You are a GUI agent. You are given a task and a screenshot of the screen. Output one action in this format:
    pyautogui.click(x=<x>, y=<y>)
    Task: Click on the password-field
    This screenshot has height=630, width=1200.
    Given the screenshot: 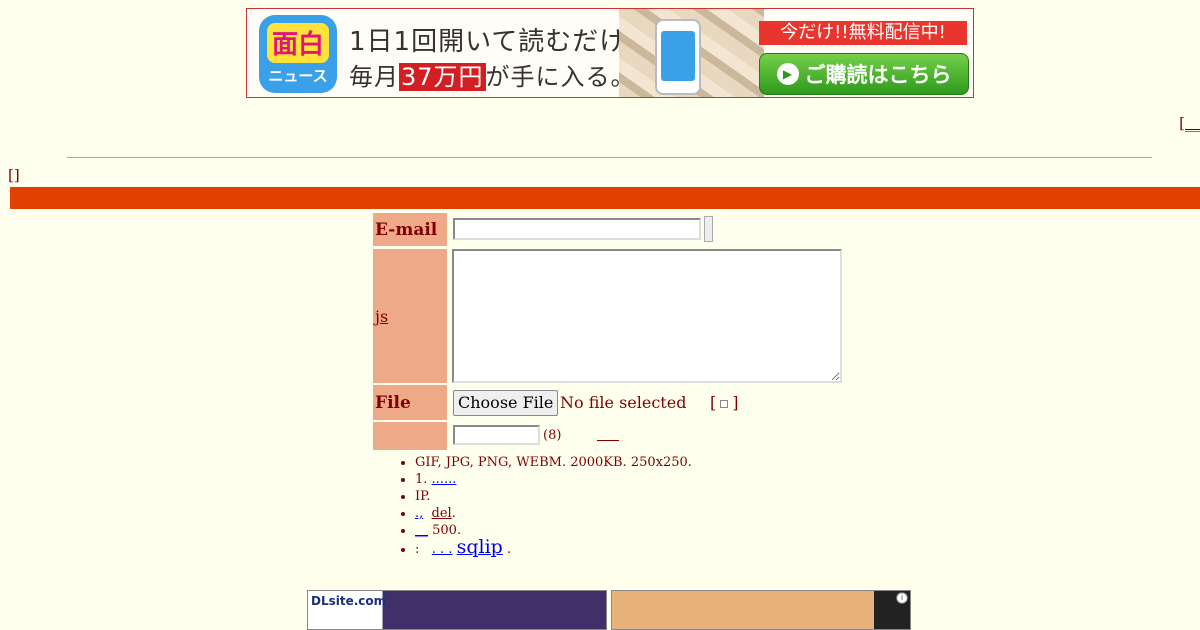 What is the action you would take?
    pyautogui.click(x=496, y=435)
    